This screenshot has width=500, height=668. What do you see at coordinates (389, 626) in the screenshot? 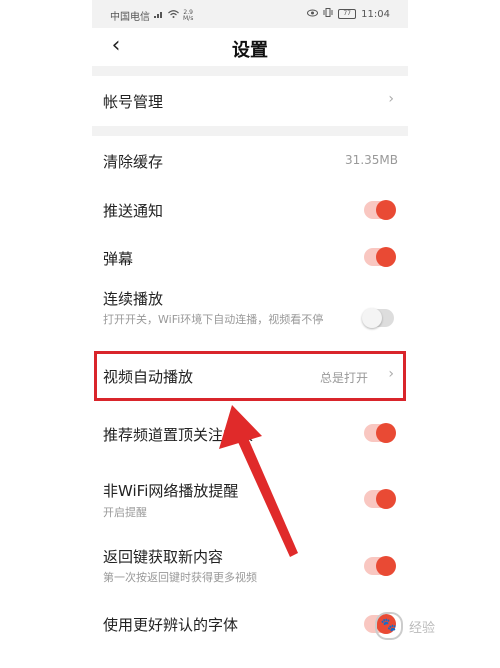
I see `paw-icon: 🐾` at bounding box center [389, 626].